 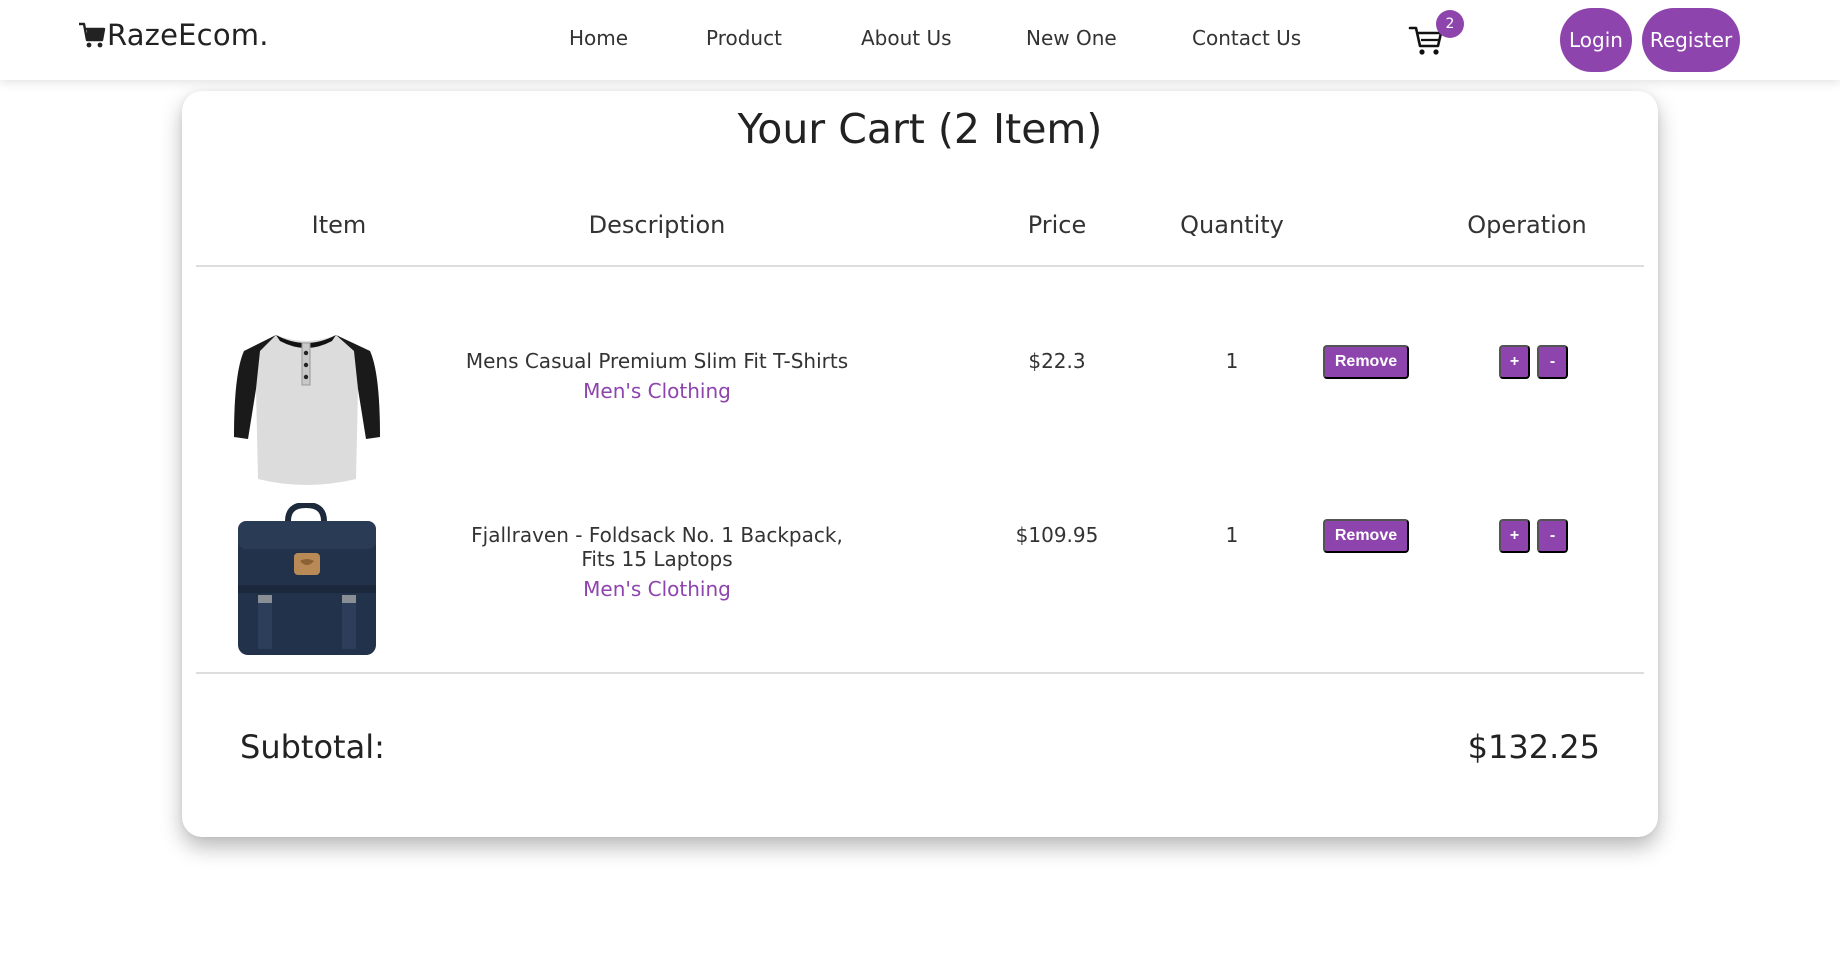 What do you see at coordinates (1596, 40) in the screenshot?
I see `login-button: Login` at bounding box center [1596, 40].